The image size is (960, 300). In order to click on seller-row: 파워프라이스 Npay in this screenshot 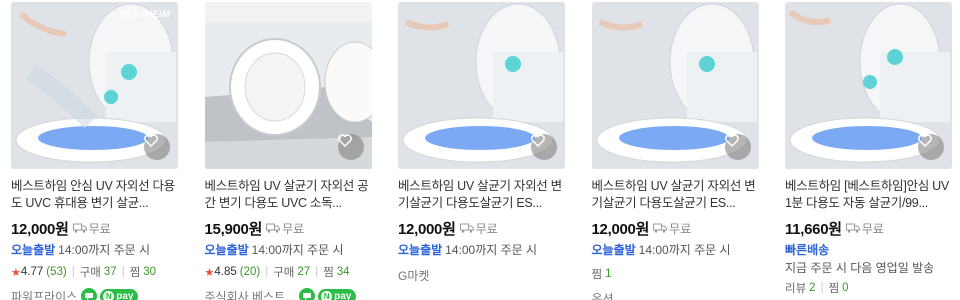, I will do `click(108, 293)`.